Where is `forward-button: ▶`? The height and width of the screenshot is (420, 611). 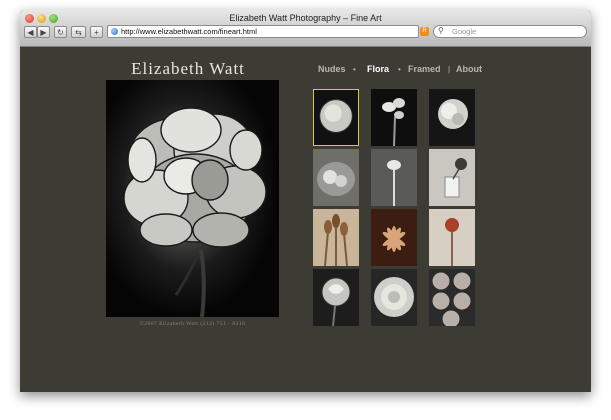
forward-button: ▶ is located at coordinates (43, 32).